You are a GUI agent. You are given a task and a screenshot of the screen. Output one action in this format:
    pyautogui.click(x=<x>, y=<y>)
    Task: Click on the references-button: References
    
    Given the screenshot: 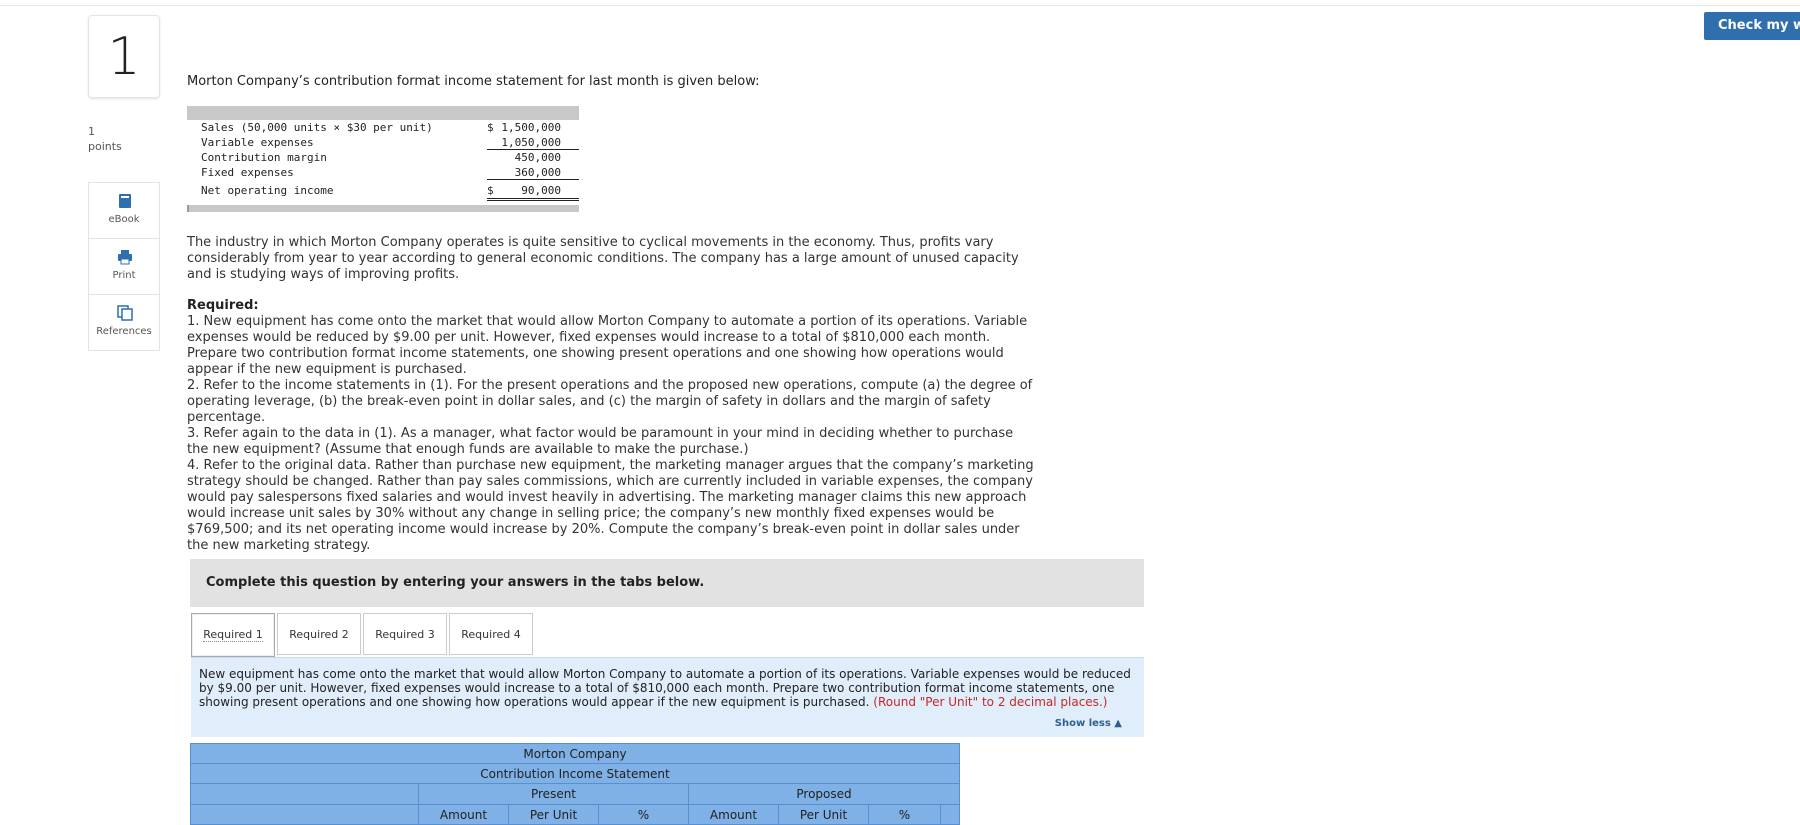 What is the action you would take?
    pyautogui.click(x=124, y=323)
    